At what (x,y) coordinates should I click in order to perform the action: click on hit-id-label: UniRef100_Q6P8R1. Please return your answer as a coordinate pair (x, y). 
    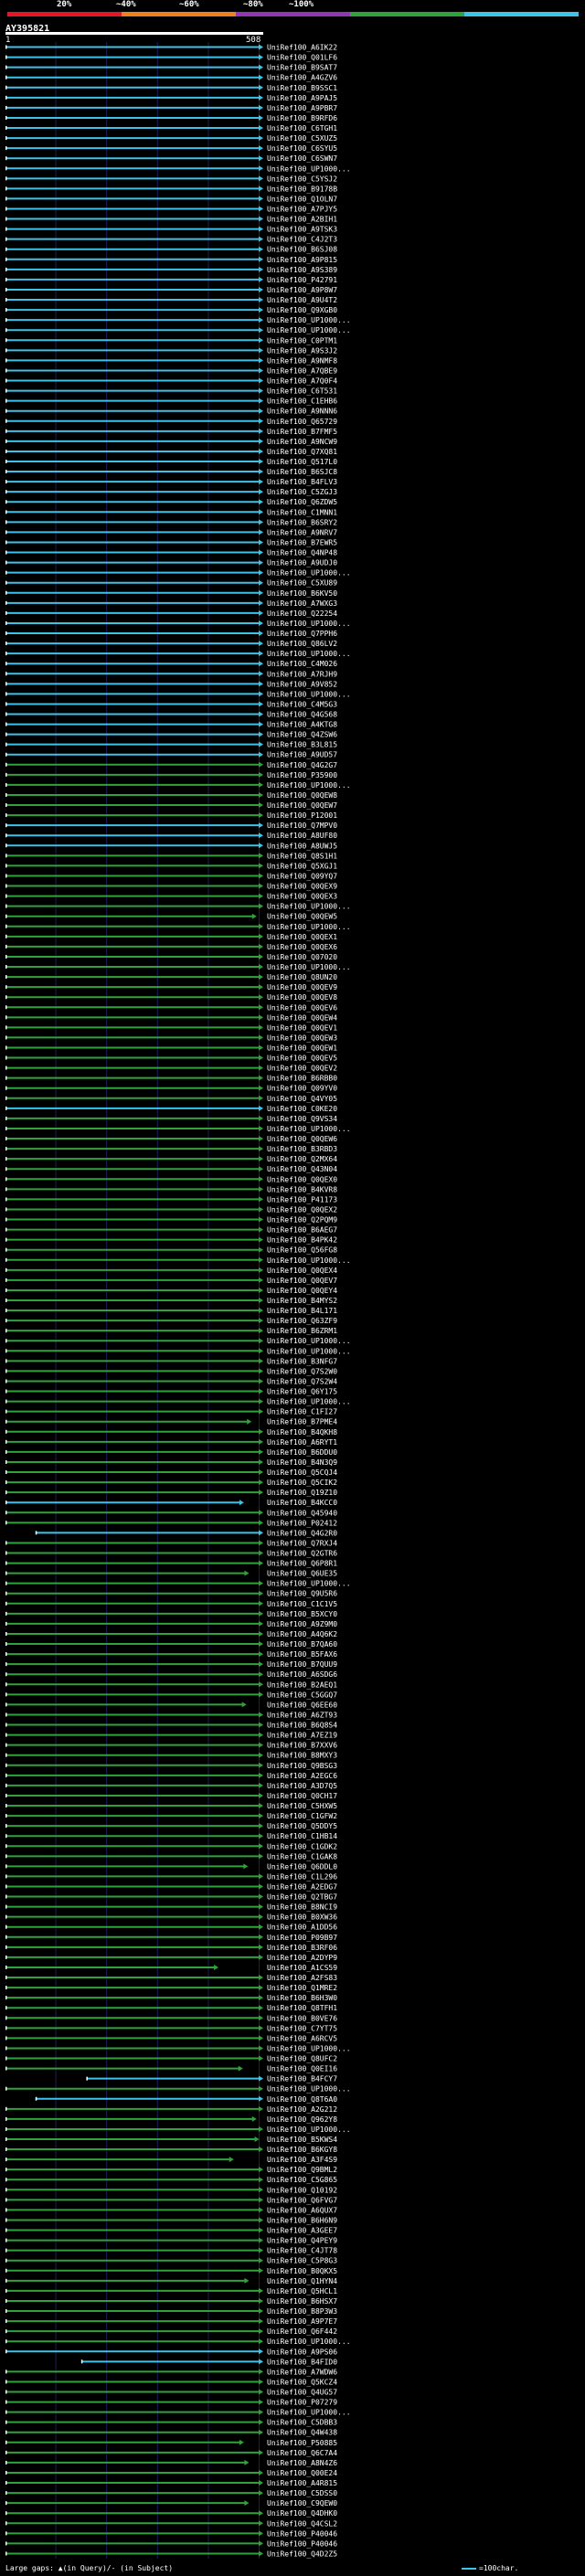
    Looking at the image, I should click on (302, 1564).